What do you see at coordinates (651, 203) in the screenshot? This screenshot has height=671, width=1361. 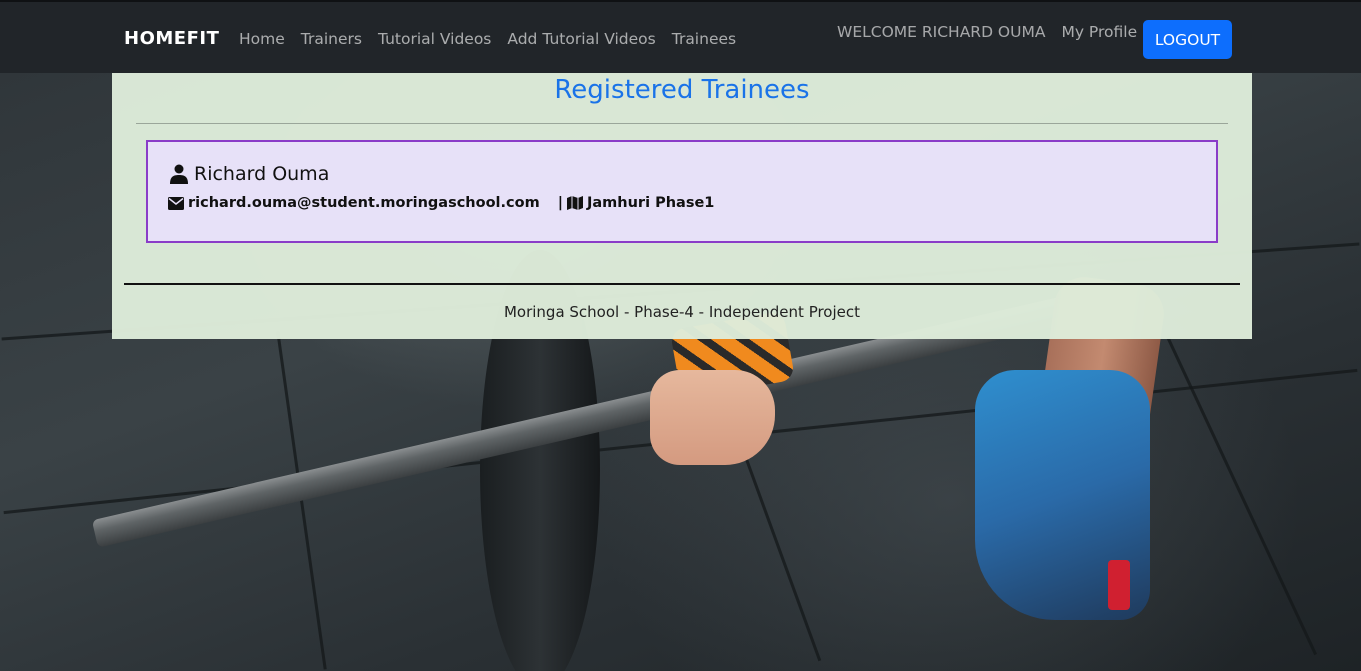 I see `trainee-location: Jamhuri Phase1` at bounding box center [651, 203].